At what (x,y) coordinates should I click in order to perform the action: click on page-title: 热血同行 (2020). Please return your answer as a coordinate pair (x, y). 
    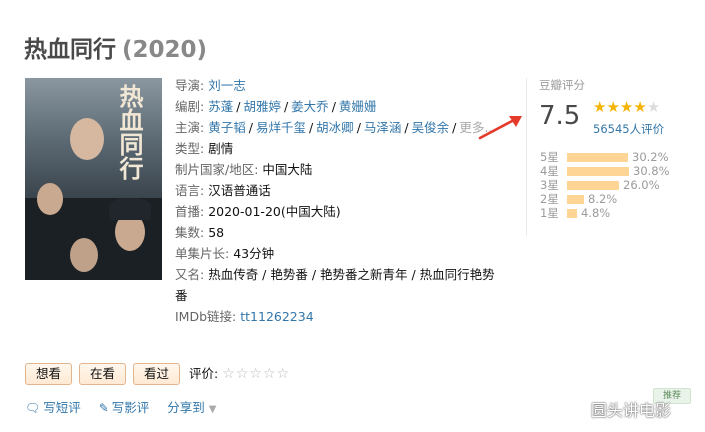
    Looking at the image, I should click on (115, 47).